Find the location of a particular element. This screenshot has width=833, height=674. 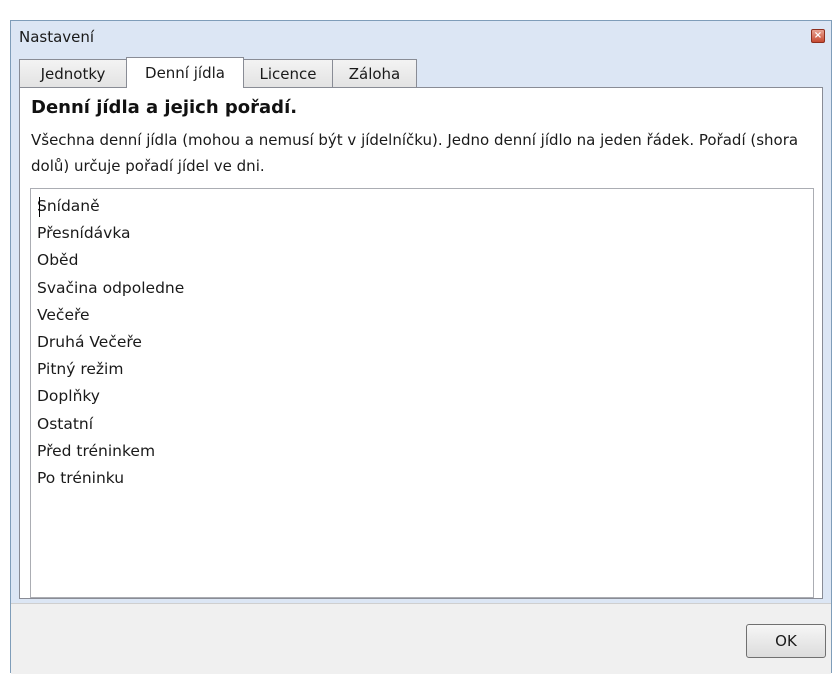

button-bar: OK is located at coordinates (421, 638).